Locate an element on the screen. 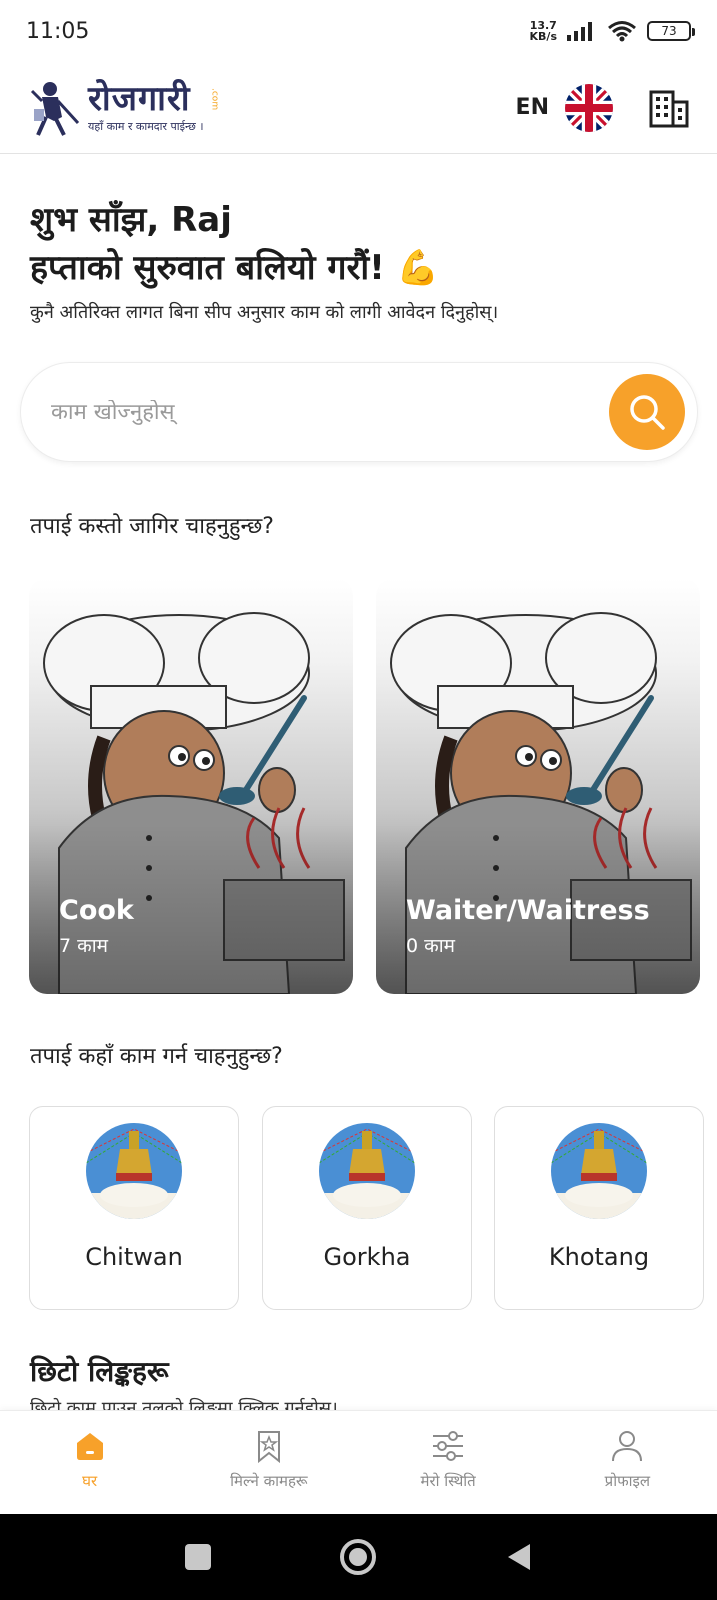 This screenshot has width=717, height=1600. location-name: Gorkha is located at coordinates (367, 1257).